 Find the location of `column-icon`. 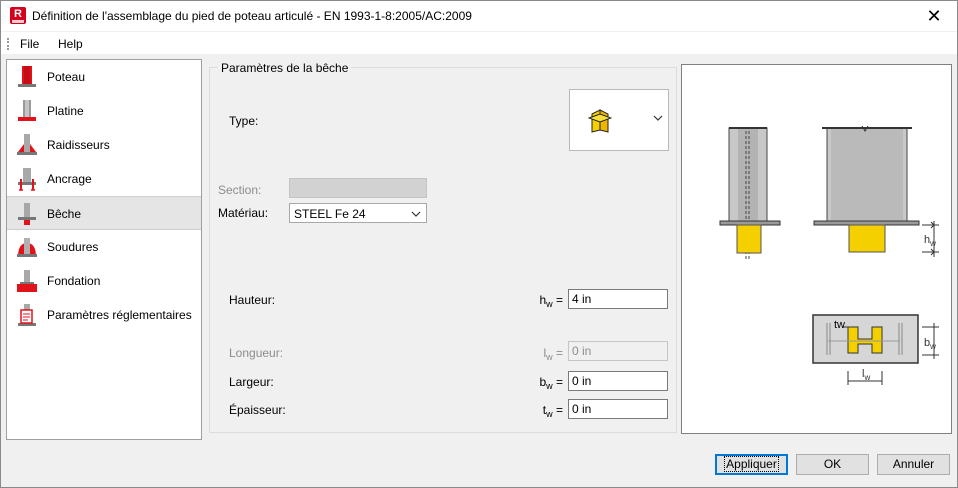

column-icon is located at coordinates (27, 76).